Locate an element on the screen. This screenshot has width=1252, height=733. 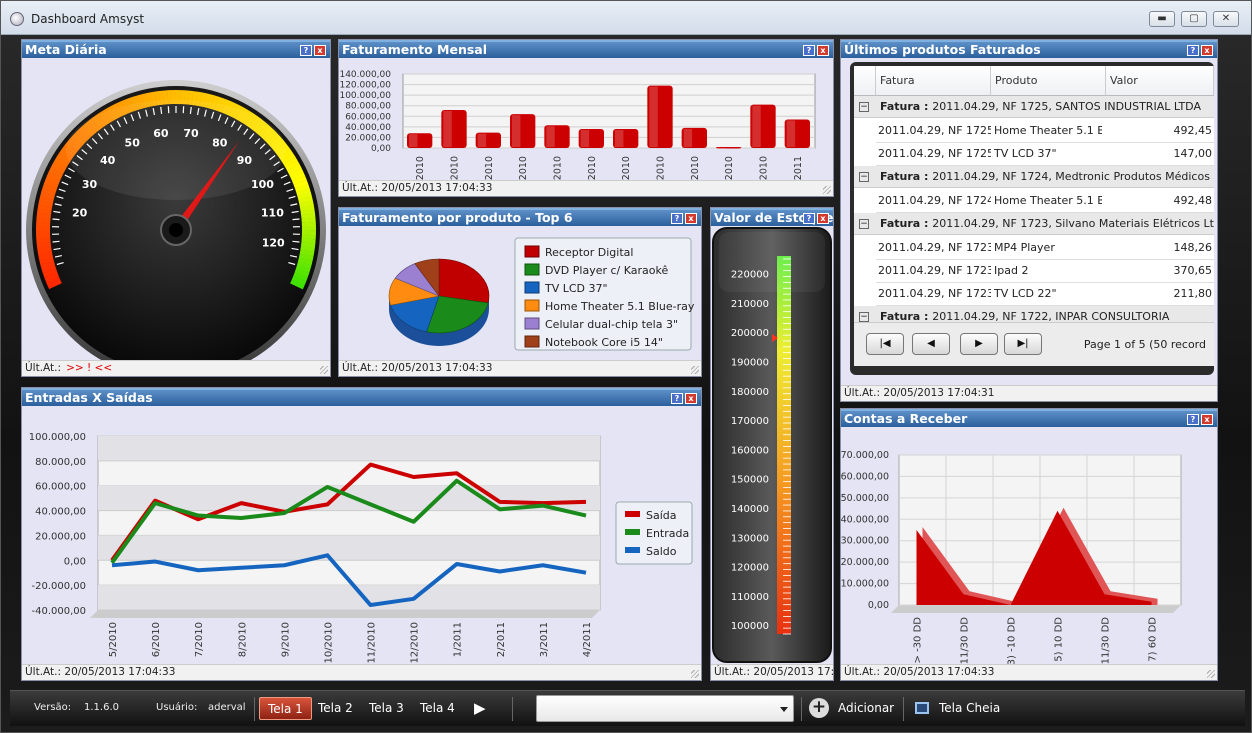
y-tick-label: 10.000,00 is located at coordinates (865, 584).